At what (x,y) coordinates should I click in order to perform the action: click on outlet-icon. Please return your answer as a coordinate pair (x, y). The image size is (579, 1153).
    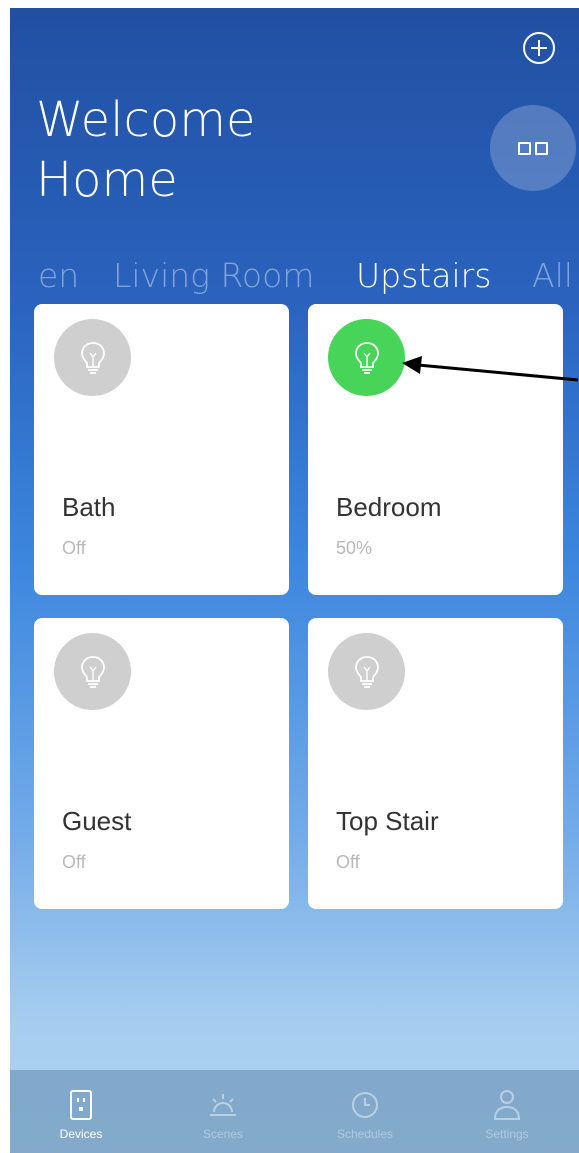
    Looking at the image, I should click on (81, 1105).